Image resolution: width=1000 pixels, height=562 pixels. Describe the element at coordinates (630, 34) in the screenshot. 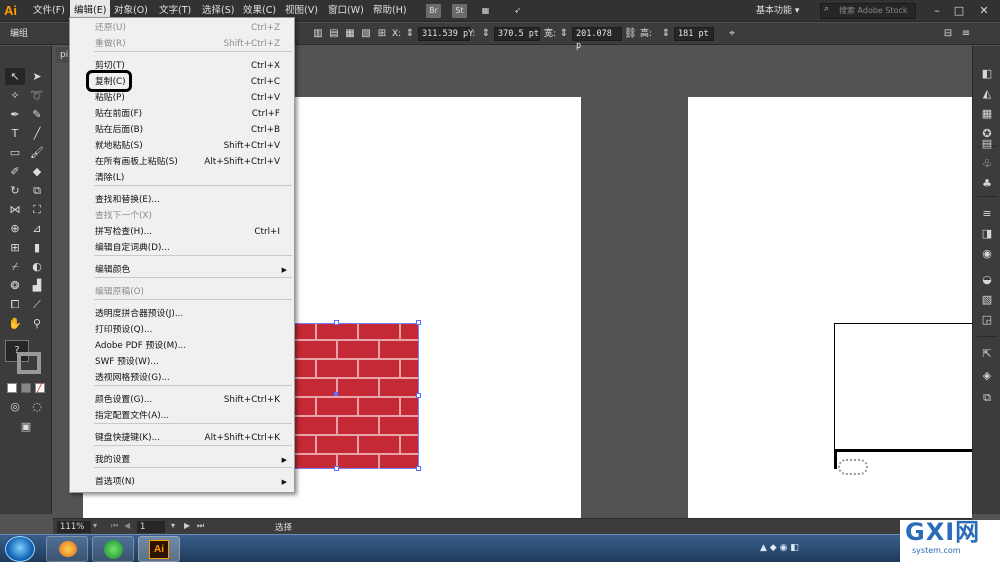

I see `constrain-proportions-icon: ⛓` at that location.